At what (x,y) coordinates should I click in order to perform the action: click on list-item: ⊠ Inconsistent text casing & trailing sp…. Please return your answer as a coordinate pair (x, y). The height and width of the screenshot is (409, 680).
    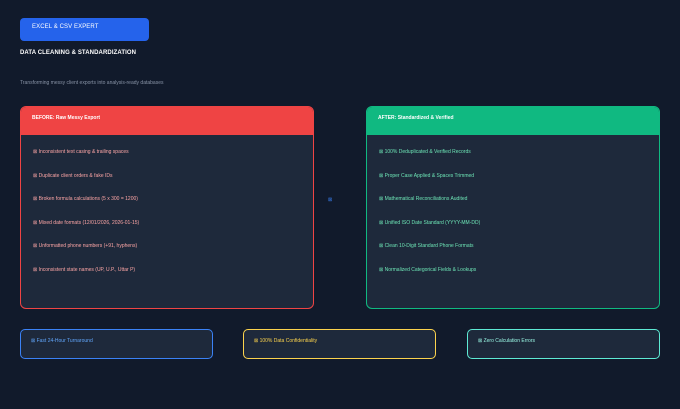
    Looking at the image, I should click on (81, 152).